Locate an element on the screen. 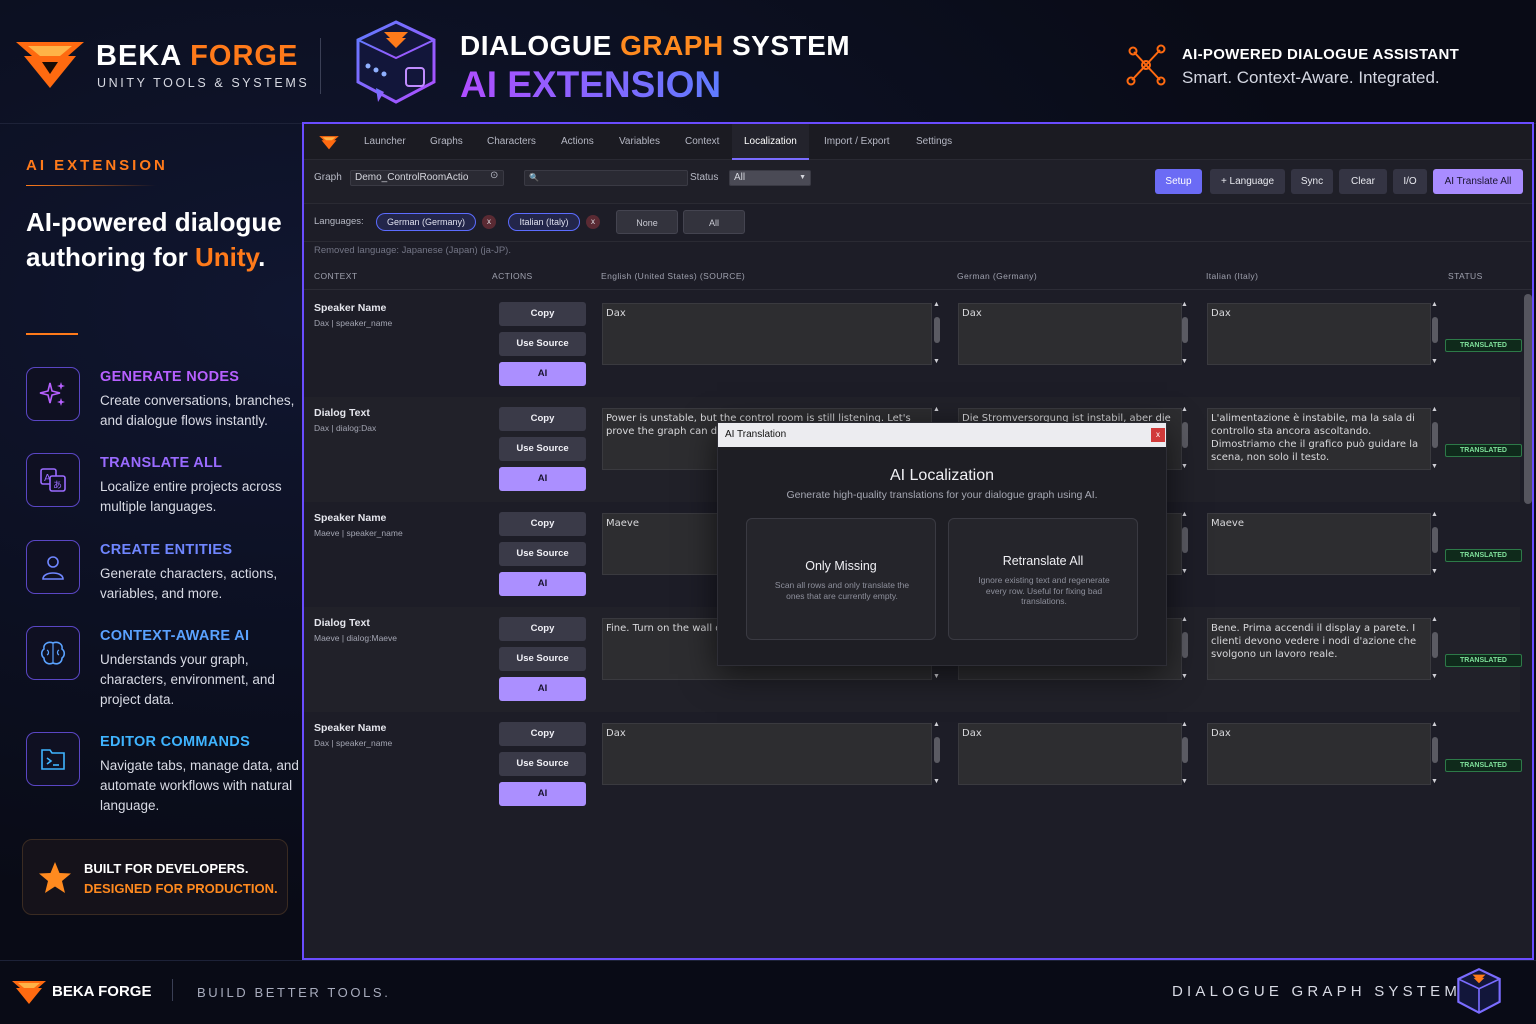 This screenshot has width=1536, height=1024. ai-translate-all-button: AI Translate All is located at coordinates (1478, 181).